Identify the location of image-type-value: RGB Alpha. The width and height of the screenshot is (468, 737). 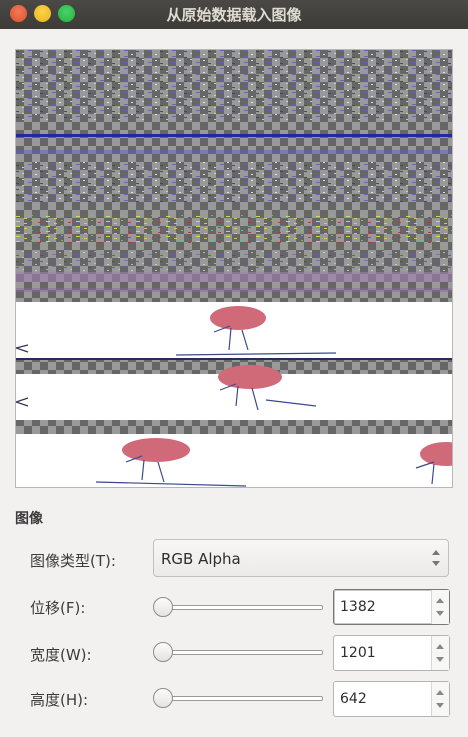
(201, 559).